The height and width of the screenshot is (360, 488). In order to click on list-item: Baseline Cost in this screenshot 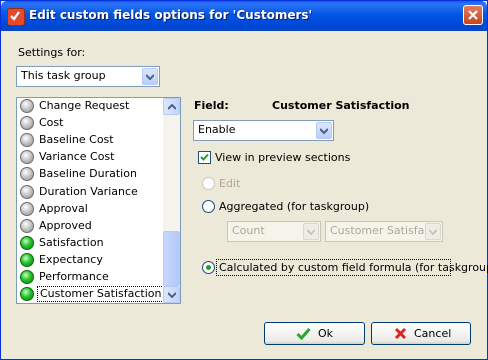, I will do `click(91, 140)`.